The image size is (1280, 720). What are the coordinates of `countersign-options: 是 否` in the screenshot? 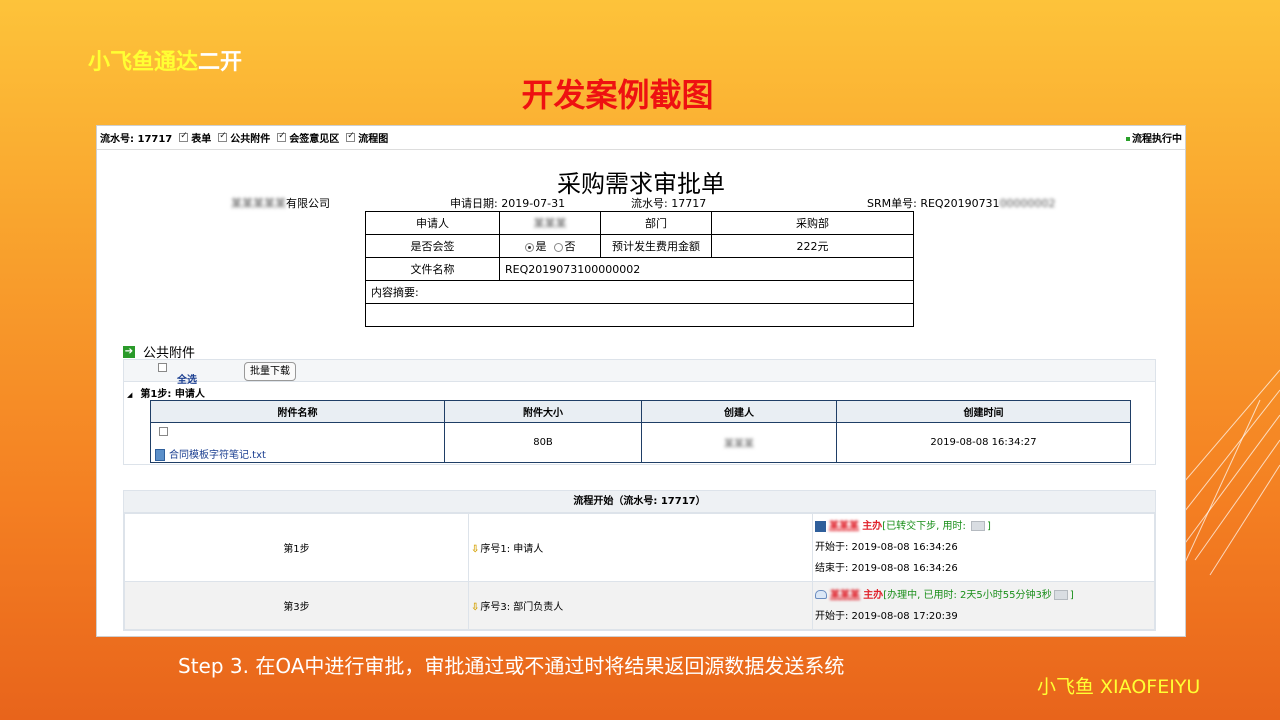 It's located at (550, 246).